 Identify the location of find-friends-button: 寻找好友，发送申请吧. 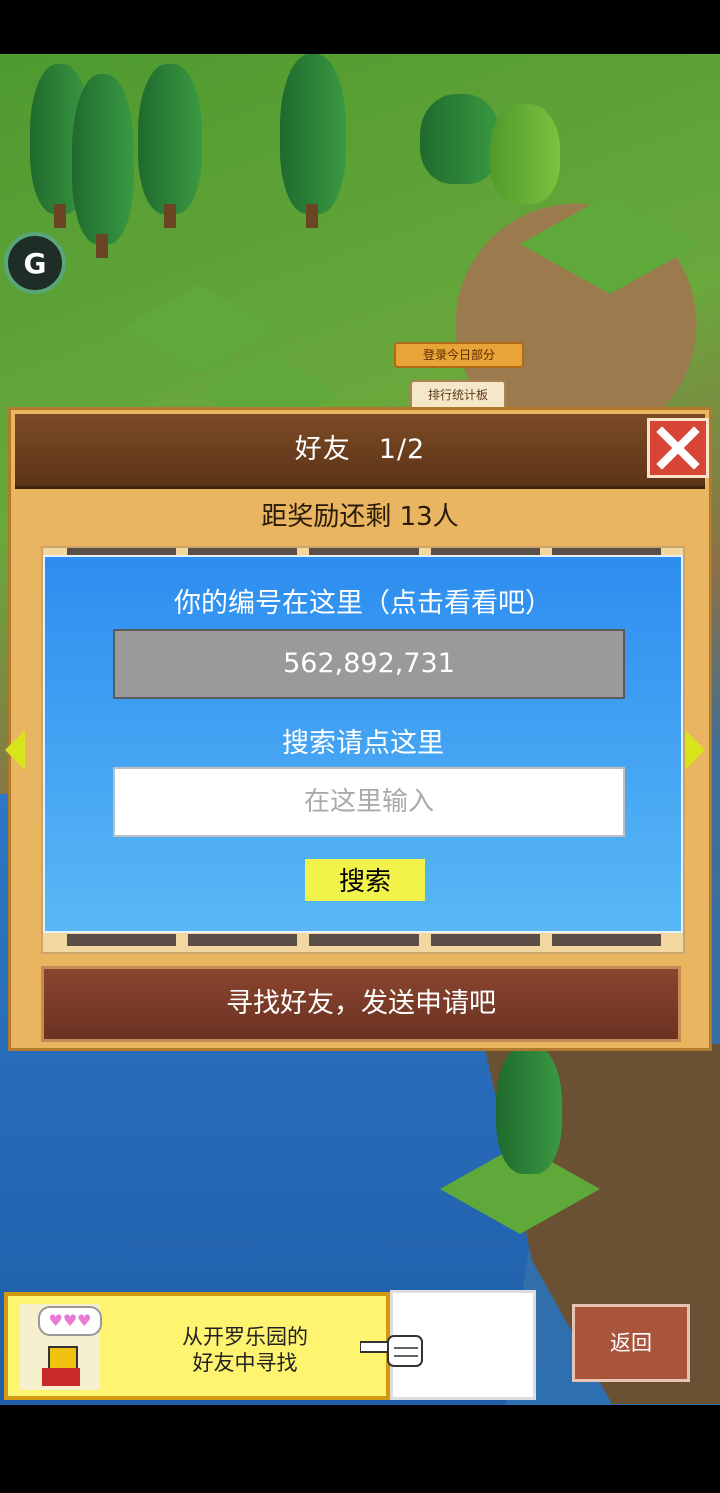
(361, 1004).